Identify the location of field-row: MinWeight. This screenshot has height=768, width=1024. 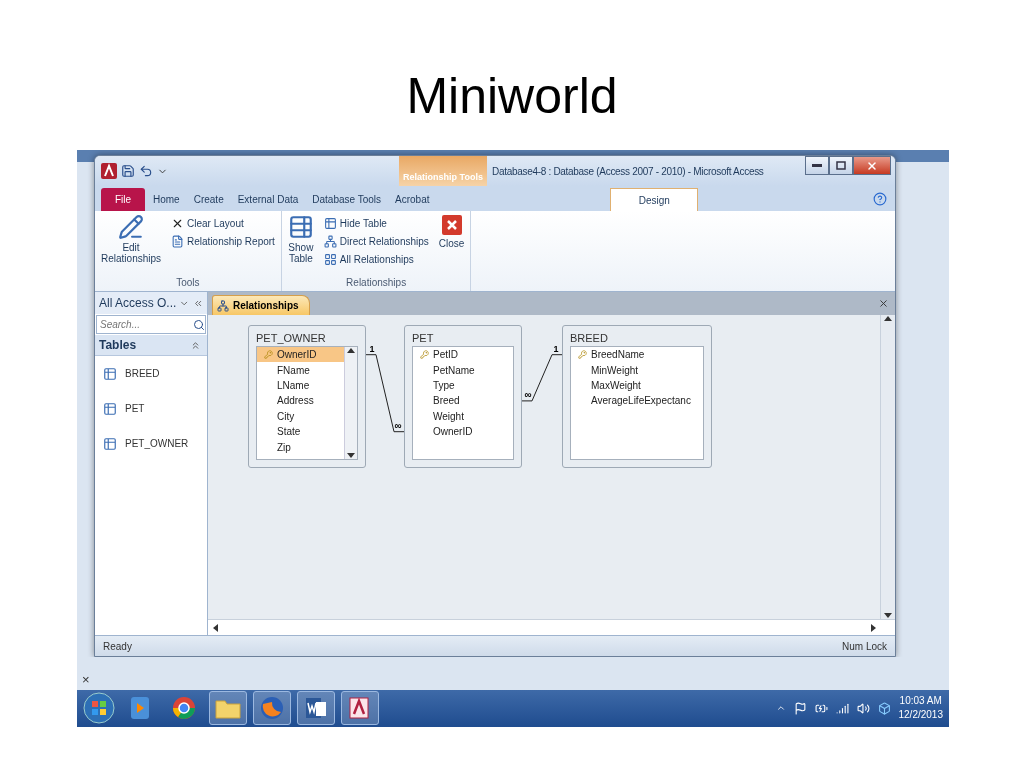
(637, 370).